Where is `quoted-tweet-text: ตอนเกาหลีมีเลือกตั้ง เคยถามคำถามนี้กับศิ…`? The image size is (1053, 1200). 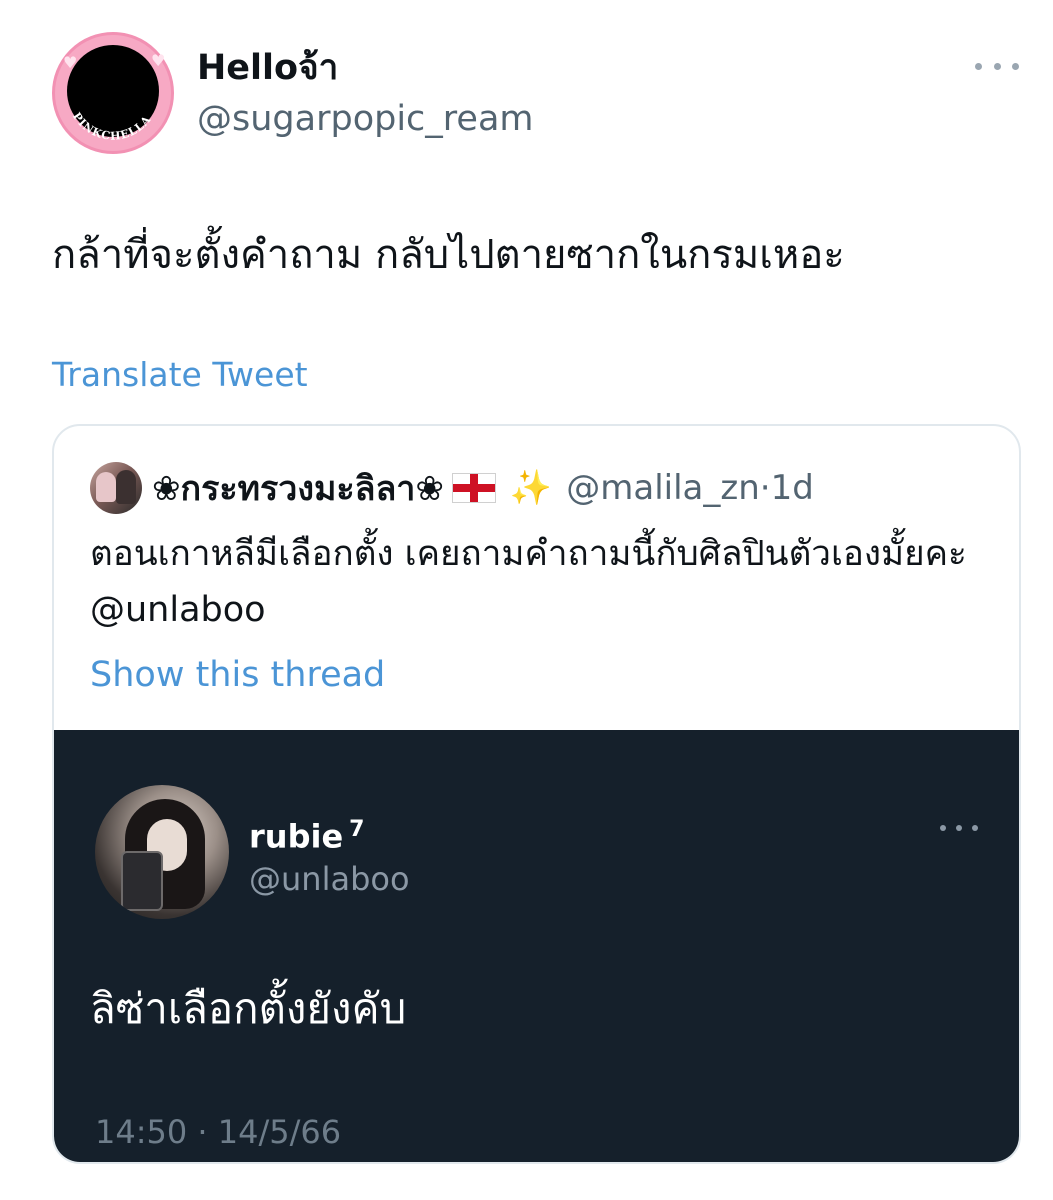
quoted-tweet-text: ตอนเกาหลีมีเลือกตั้ง เคยถามคำถามนี้กับศิ… is located at coordinates (528, 582).